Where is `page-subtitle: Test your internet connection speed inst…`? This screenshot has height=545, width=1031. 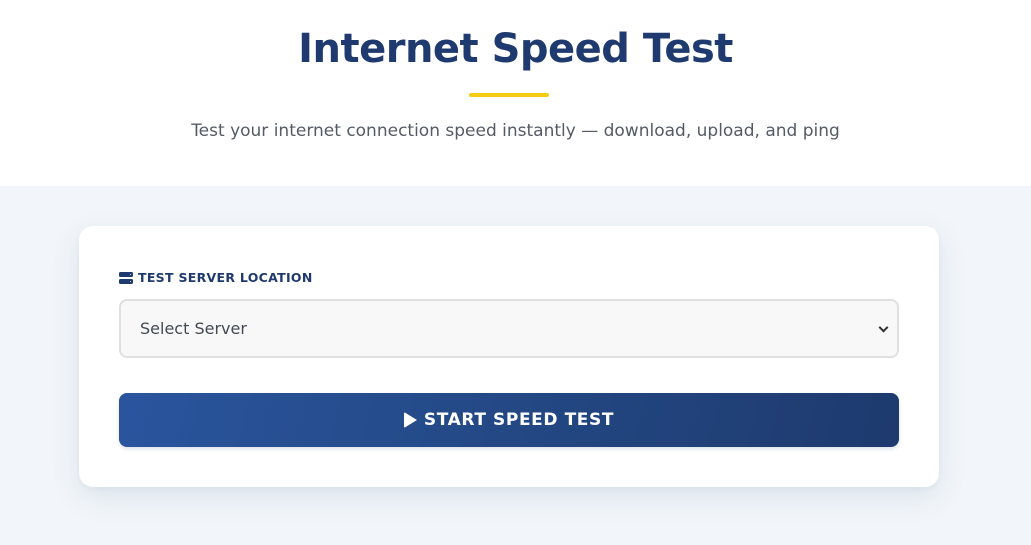 page-subtitle: Test your internet connection speed inst… is located at coordinates (515, 131).